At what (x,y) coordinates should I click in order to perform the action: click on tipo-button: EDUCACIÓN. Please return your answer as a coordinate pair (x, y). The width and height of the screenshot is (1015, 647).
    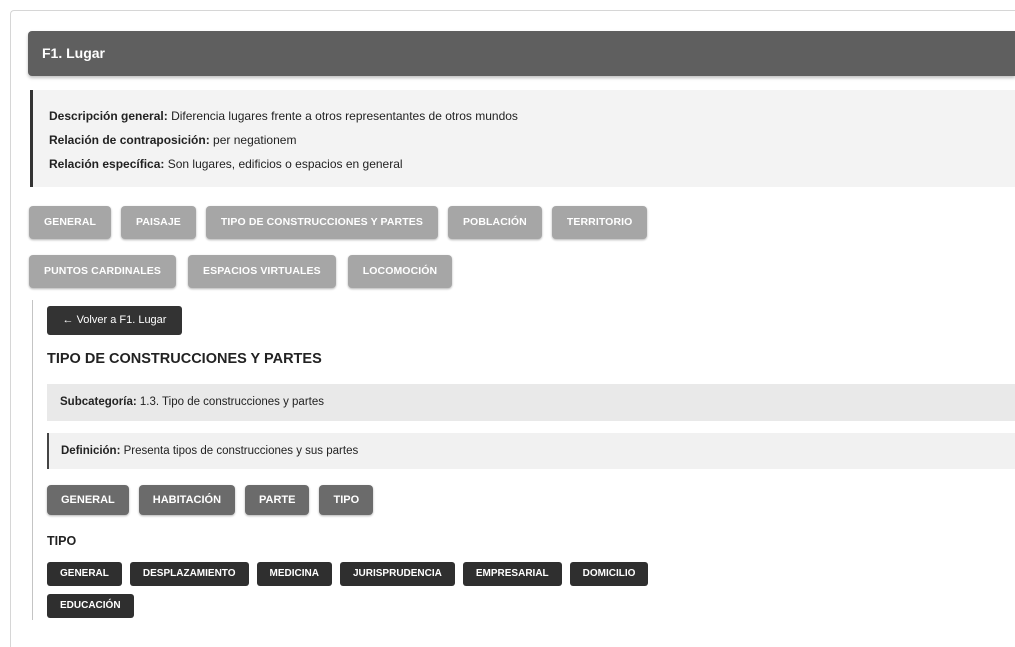
    Looking at the image, I should click on (90, 606).